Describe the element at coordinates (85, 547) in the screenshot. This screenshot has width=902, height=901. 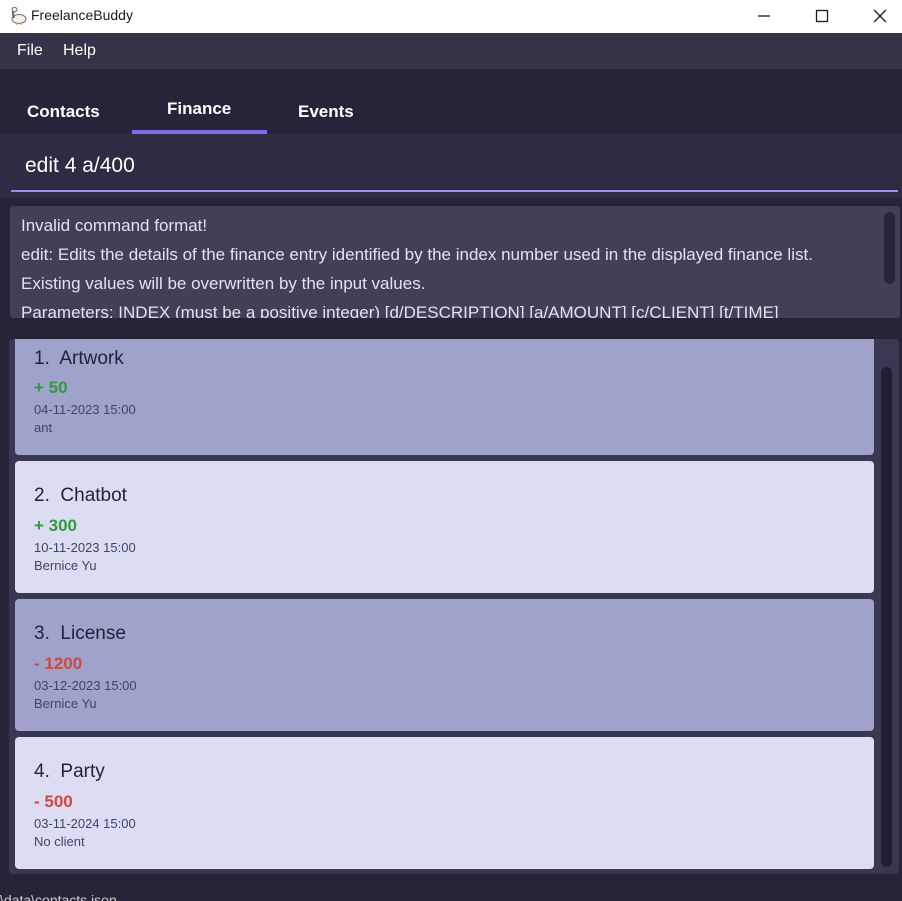
I see `finance-date: 10-11-2023 15:00` at that location.